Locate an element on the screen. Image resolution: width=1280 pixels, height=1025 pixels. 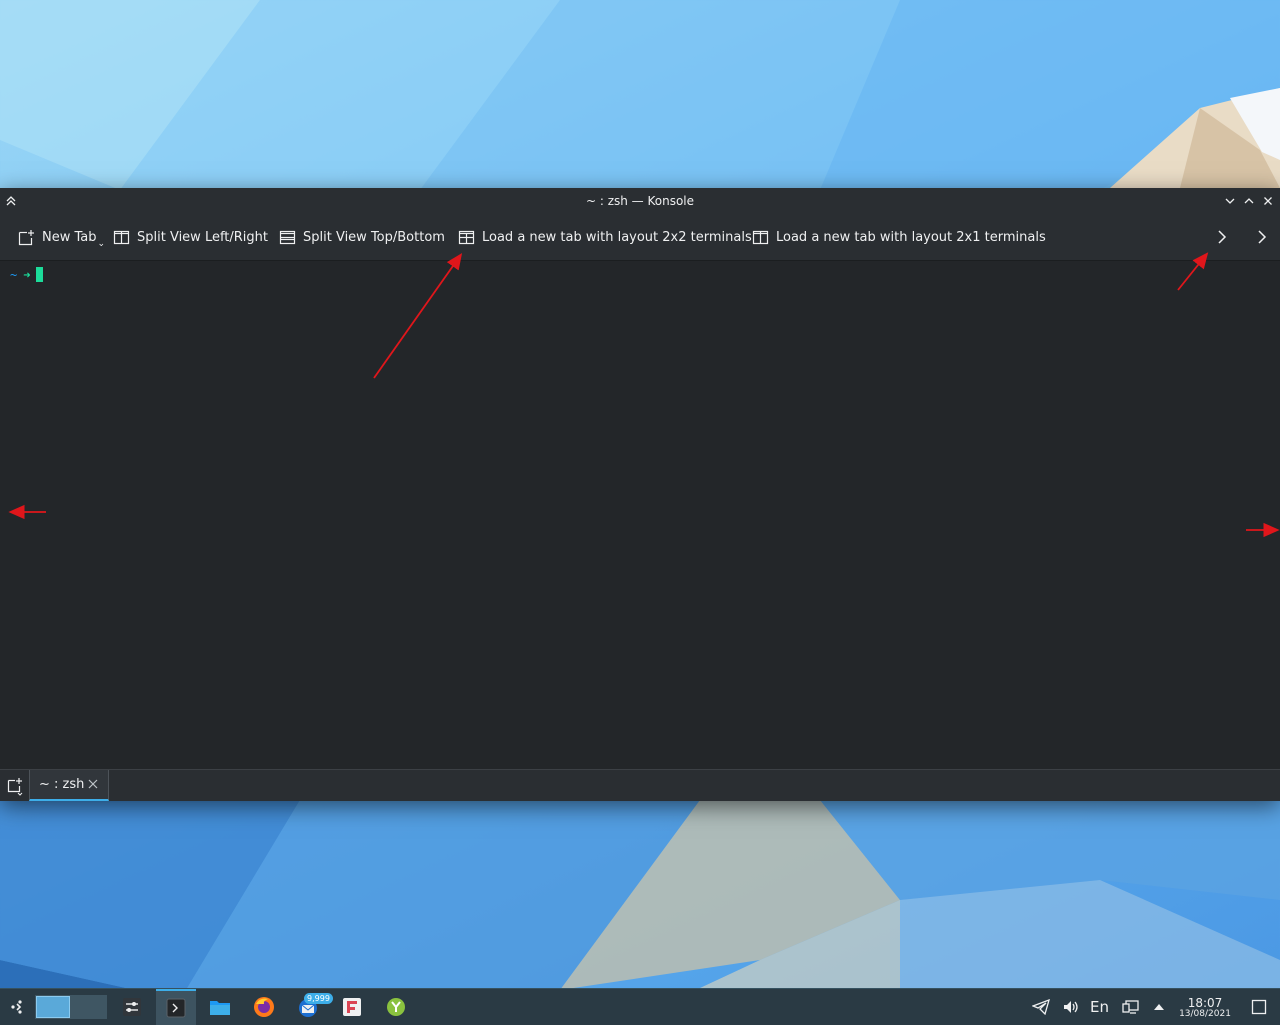
volume-icon is located at coordinates (1071, 1007).